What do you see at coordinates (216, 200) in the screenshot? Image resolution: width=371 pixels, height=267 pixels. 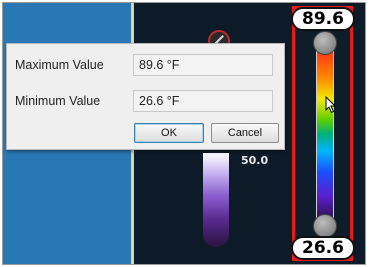 I see `background-thermal-bar` at bounding box center [216, 200].